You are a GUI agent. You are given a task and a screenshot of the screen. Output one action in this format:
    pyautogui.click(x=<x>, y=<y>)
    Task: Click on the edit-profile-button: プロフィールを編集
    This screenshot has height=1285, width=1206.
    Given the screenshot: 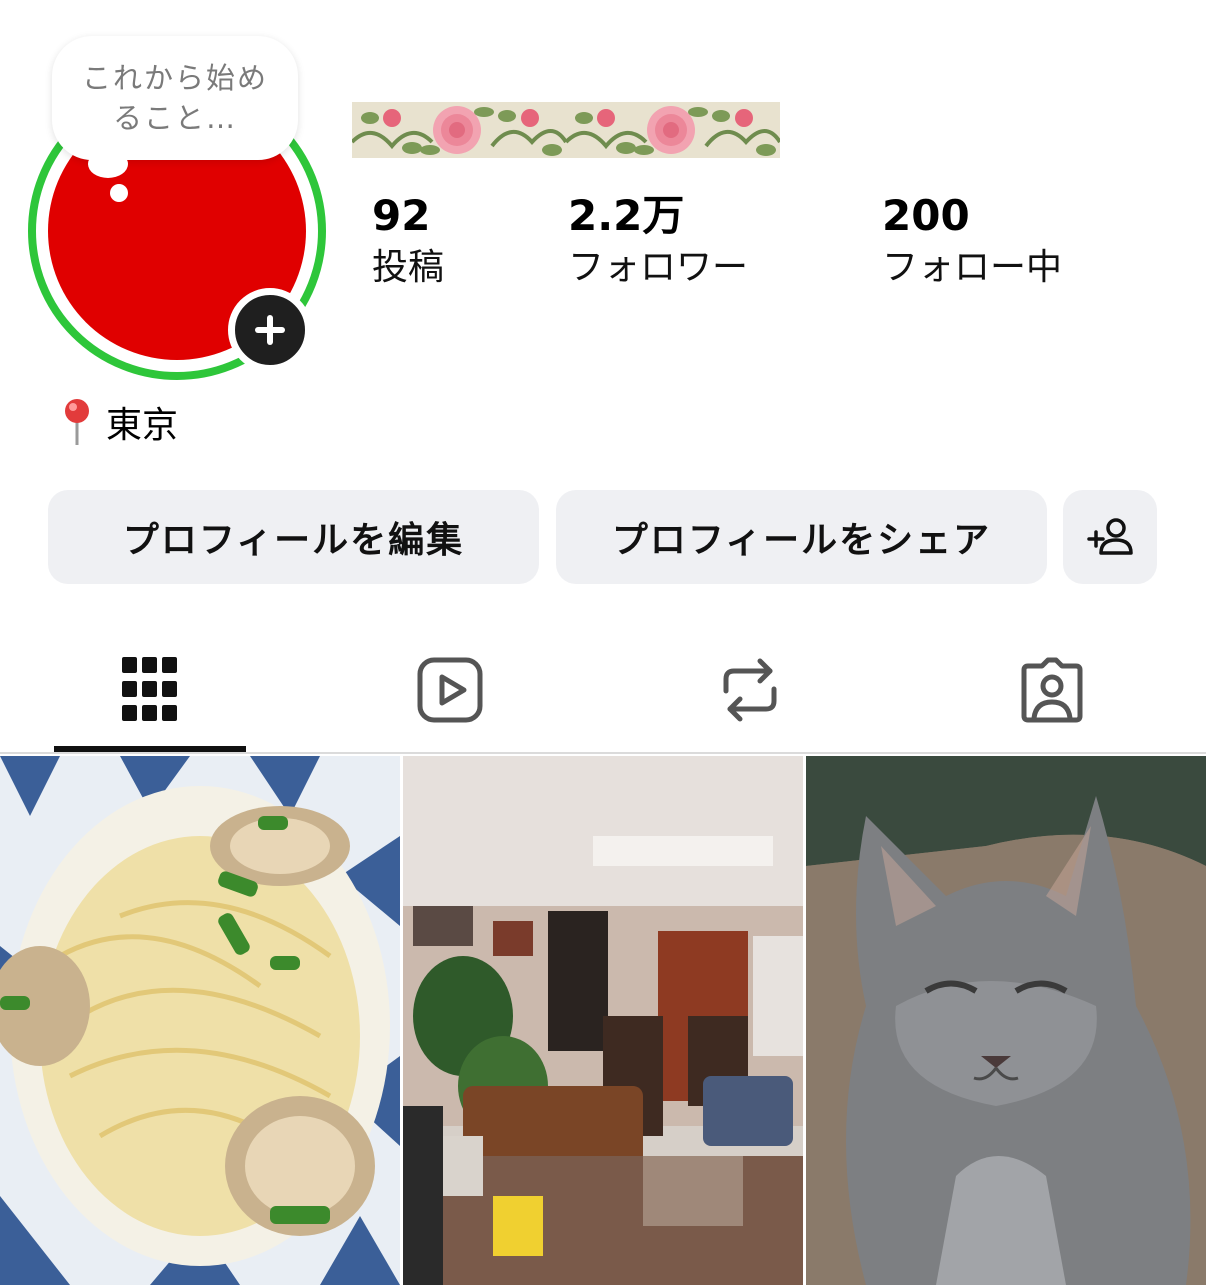 What is the action you would take?
    pyautogui.click(x=293, y=537)
    